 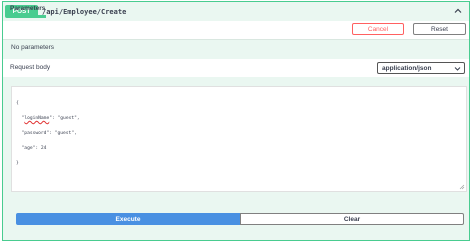 What do you see at coordinates (31, 148) in the screenshot?
I see `editor-line: "age": 24` at bounding box center [31, 148].